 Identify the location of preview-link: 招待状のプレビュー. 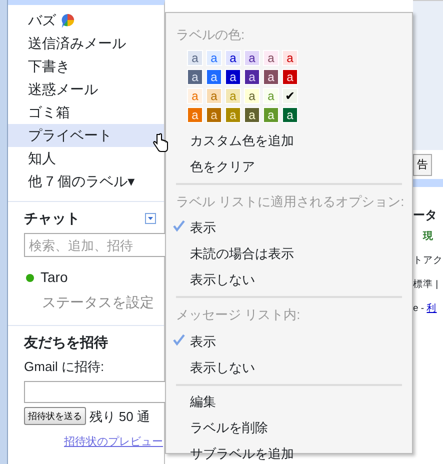
(86, 438).